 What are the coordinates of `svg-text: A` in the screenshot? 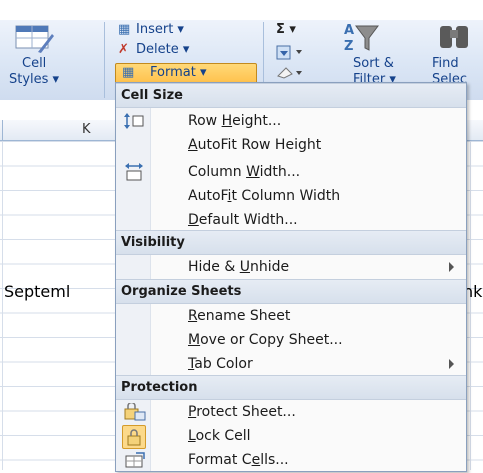 It's located at (349, 30).